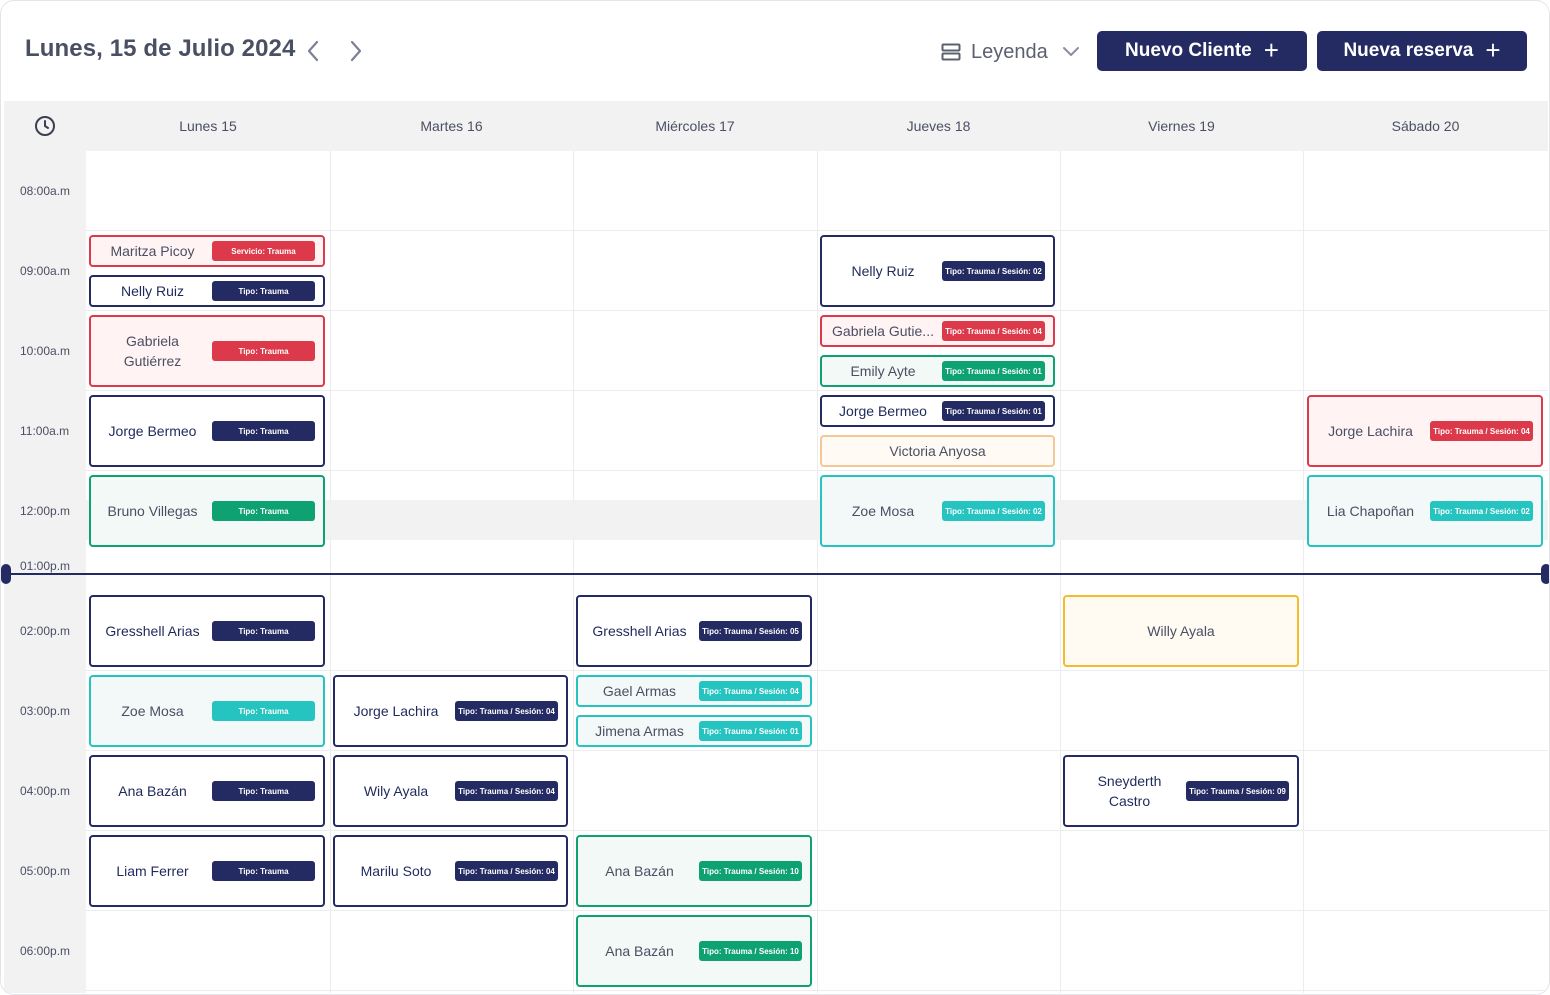 Image resolution: width=1550 pixels, height=995 pixels. I want to click on appointment-card: Emily Ayte Tipo: Trauma / Sesión: 01, so click(937, 371).